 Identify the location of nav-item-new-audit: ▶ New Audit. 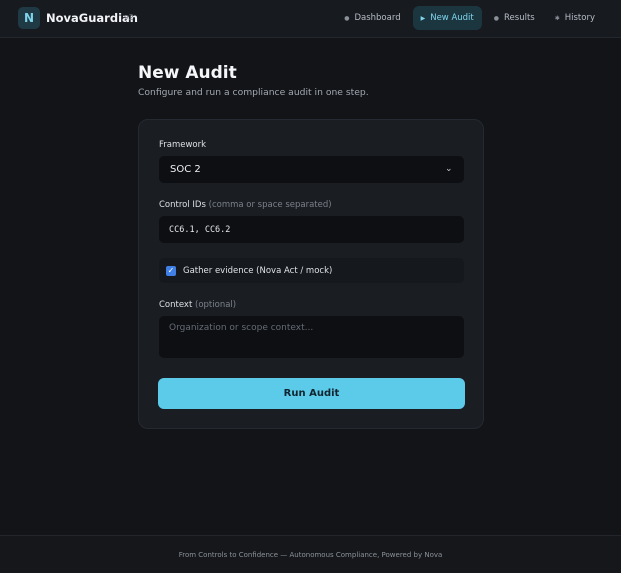
(447, 18).